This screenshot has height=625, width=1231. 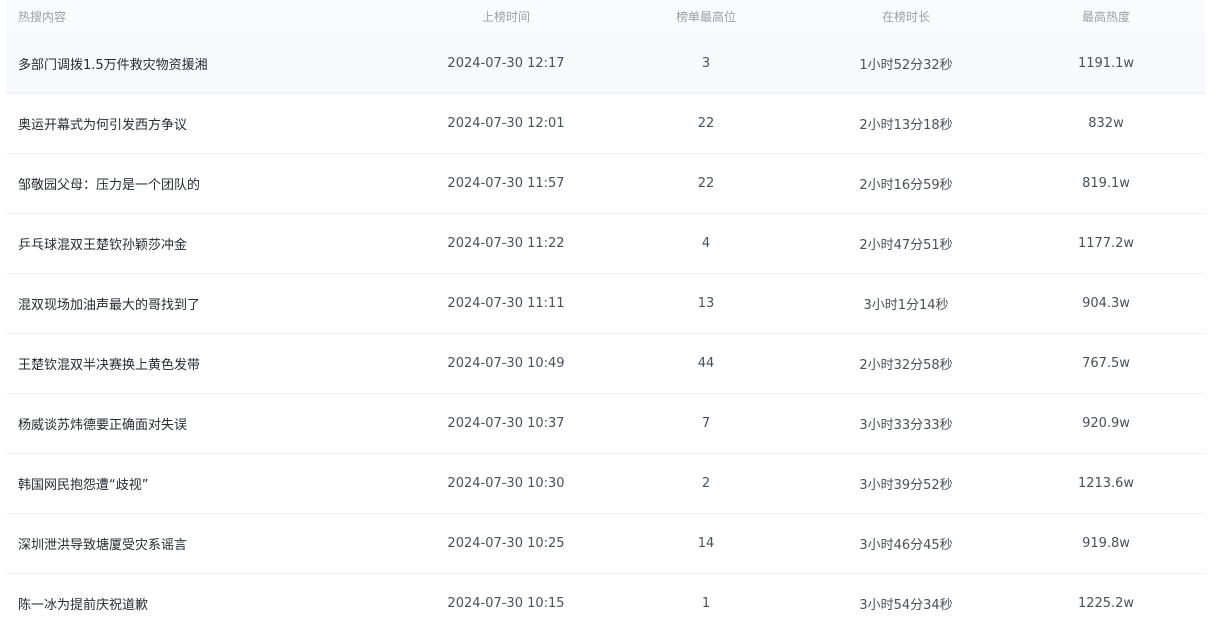 I want to click on row-title: 乒乓球混双王楚钦孙颖莎冲金, so click(x=181, y=243).